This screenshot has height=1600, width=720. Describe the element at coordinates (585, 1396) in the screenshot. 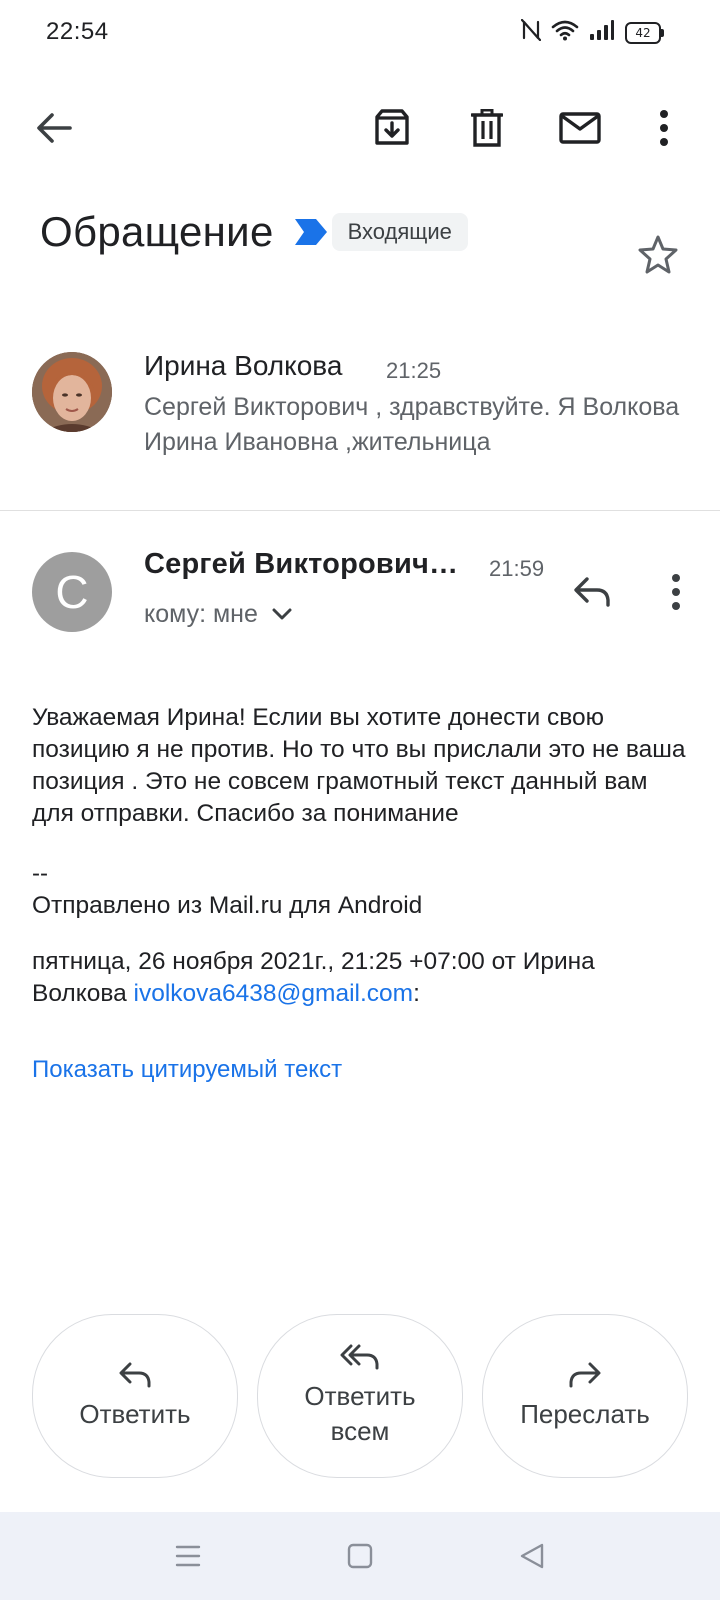

I see `forward-action-button: Переслать` at that location.